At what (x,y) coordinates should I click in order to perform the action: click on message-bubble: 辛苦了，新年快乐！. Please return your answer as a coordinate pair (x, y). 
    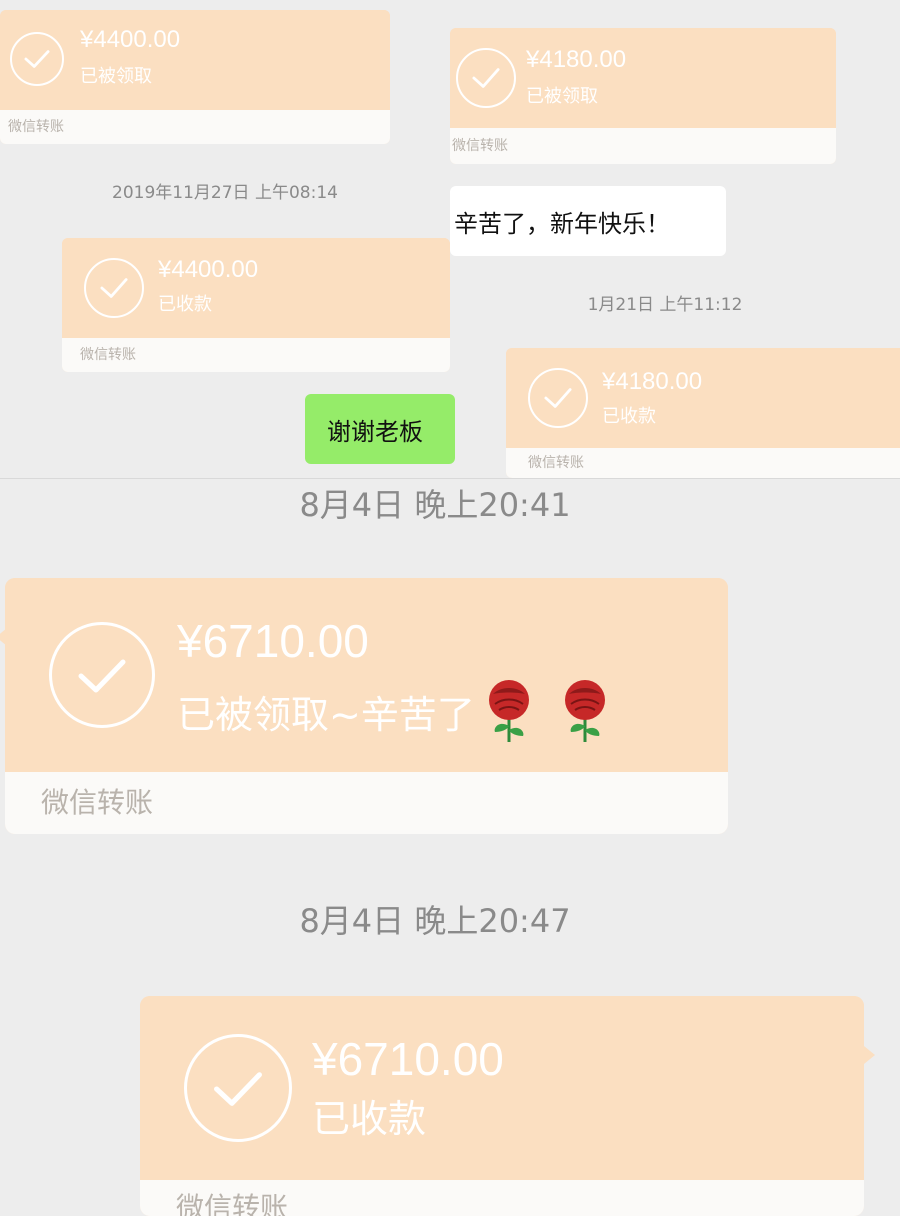
    Looking at the image, I should click on (588, 221).